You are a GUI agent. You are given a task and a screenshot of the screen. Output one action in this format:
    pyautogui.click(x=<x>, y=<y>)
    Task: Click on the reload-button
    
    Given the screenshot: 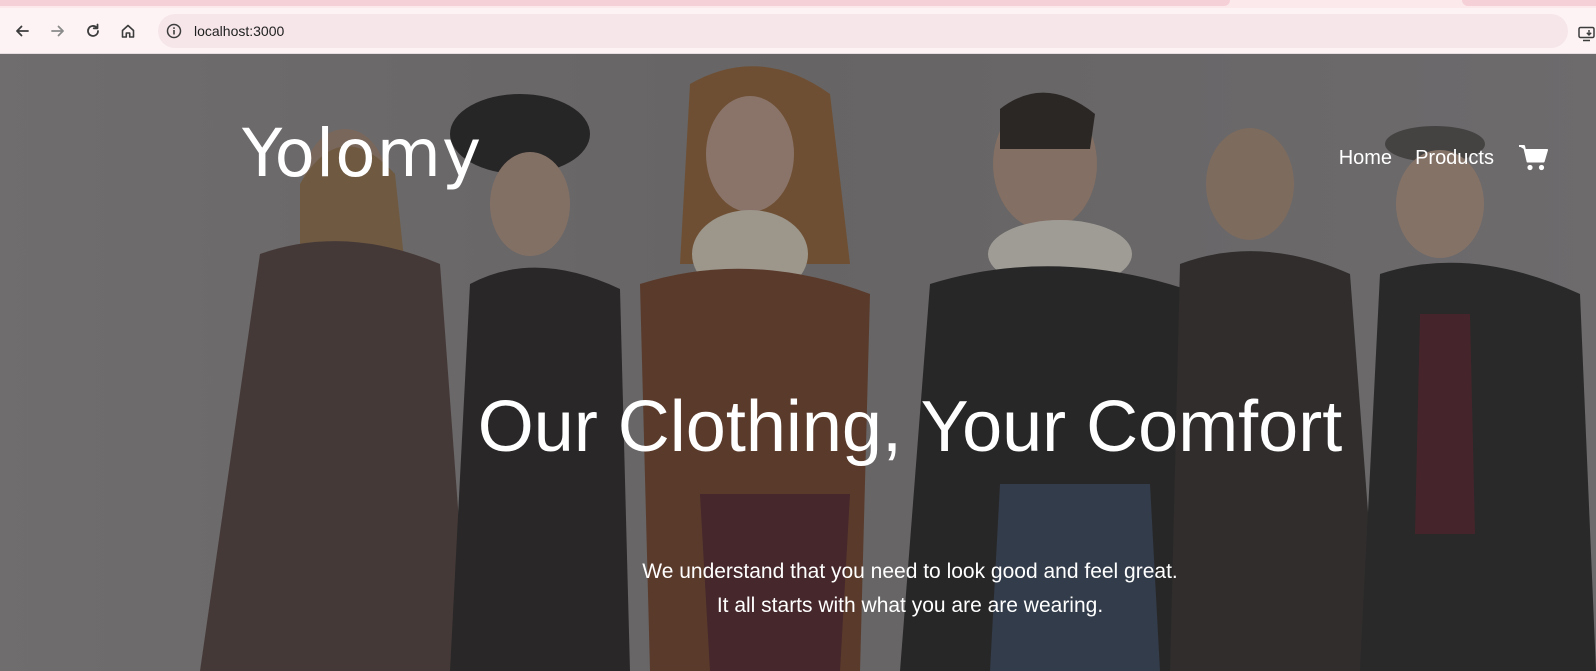 What is the action you would take?
    pyautogui.click(x=93, y=31)
    